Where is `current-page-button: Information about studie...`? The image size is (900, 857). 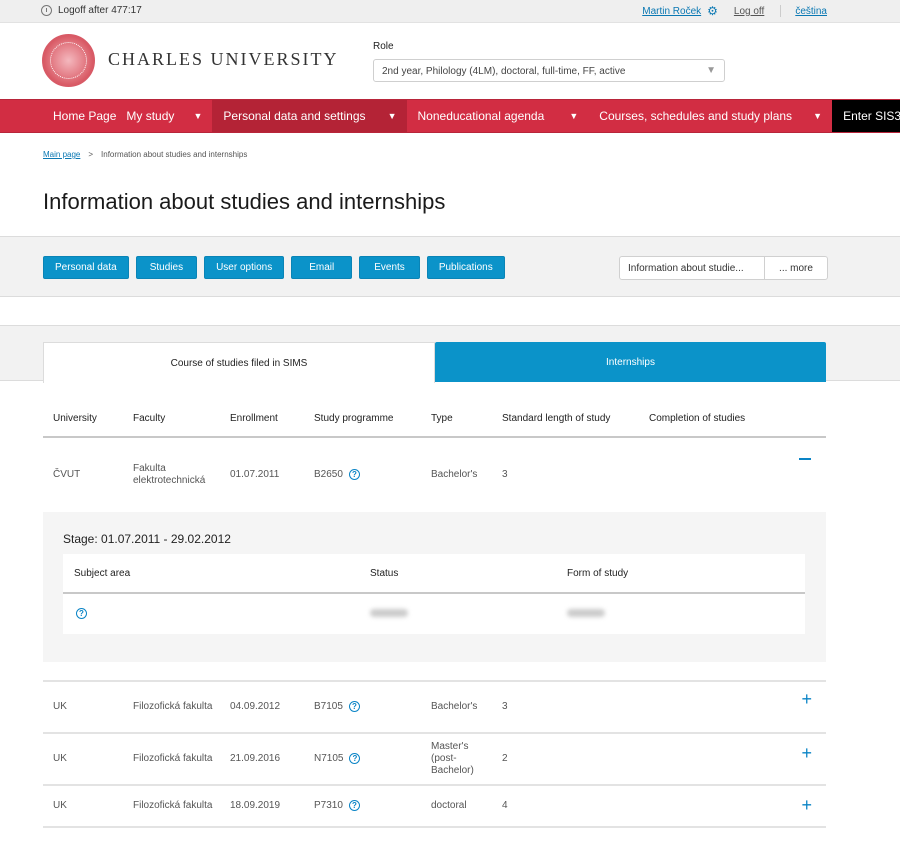
current-page-button: Information about studie... is located at coordinates (692, 268).